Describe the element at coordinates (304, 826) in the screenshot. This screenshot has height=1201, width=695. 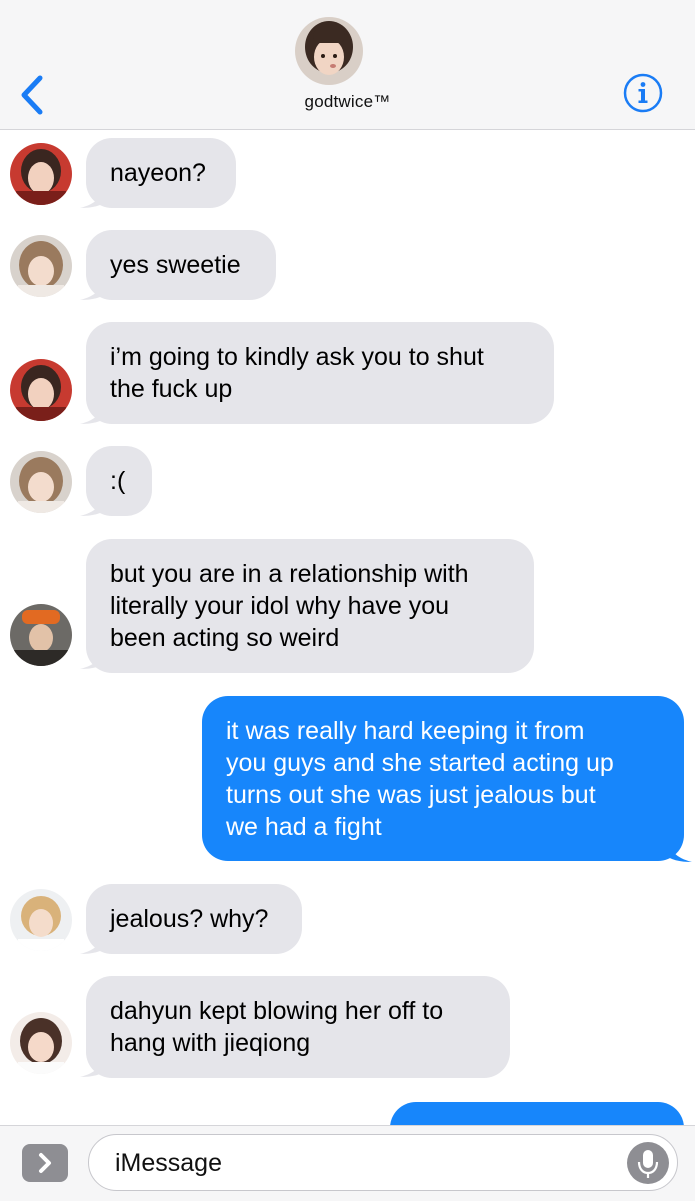
I see `message-line: we had a fight` at that location.